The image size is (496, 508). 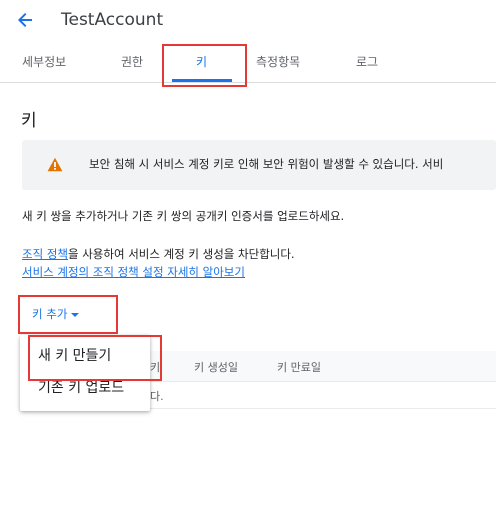 I want to click on empty-table-text: 다., so click(x=157, y=396).